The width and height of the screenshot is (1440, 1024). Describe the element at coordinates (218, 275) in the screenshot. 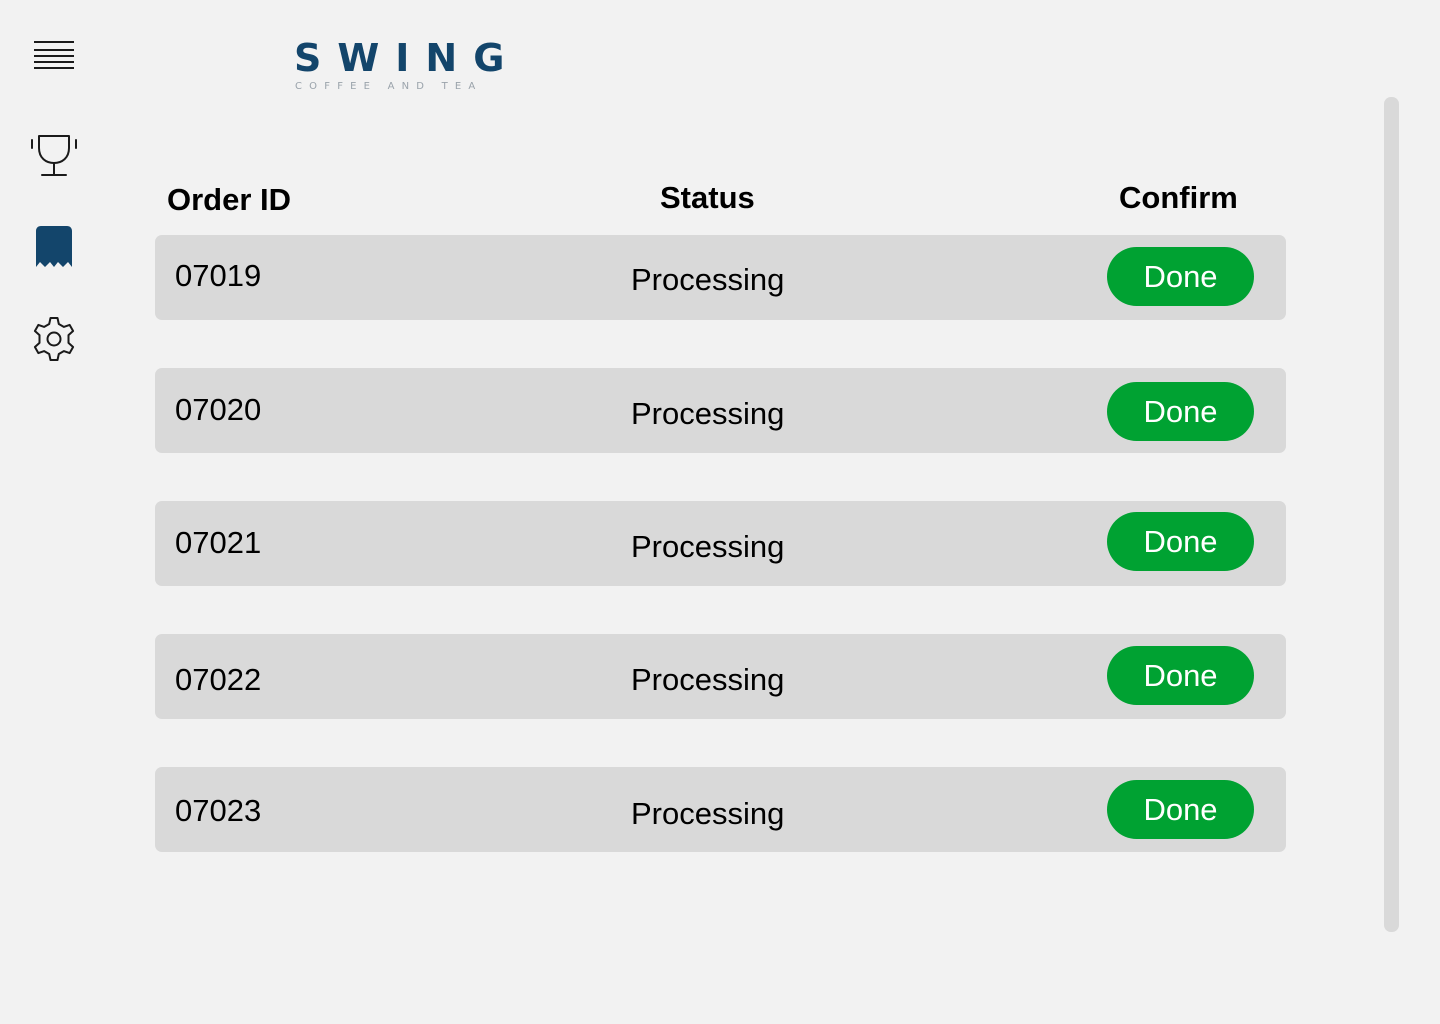

I see `order-id: 07019` at that location.